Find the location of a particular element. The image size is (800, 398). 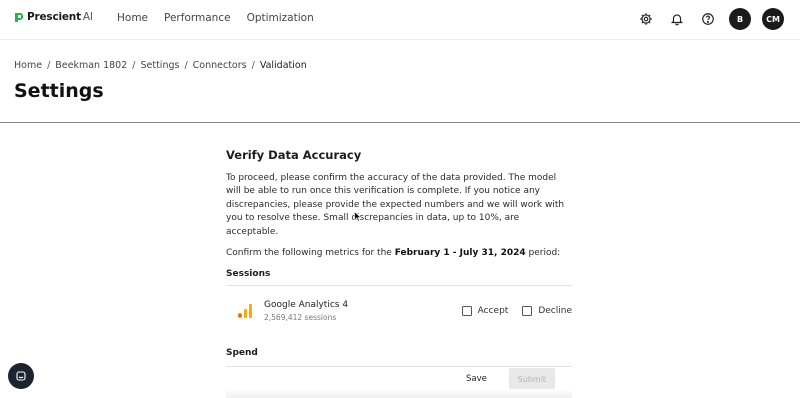

breadcrumb-connectors: Connectors is located at coordinates (220, 65).